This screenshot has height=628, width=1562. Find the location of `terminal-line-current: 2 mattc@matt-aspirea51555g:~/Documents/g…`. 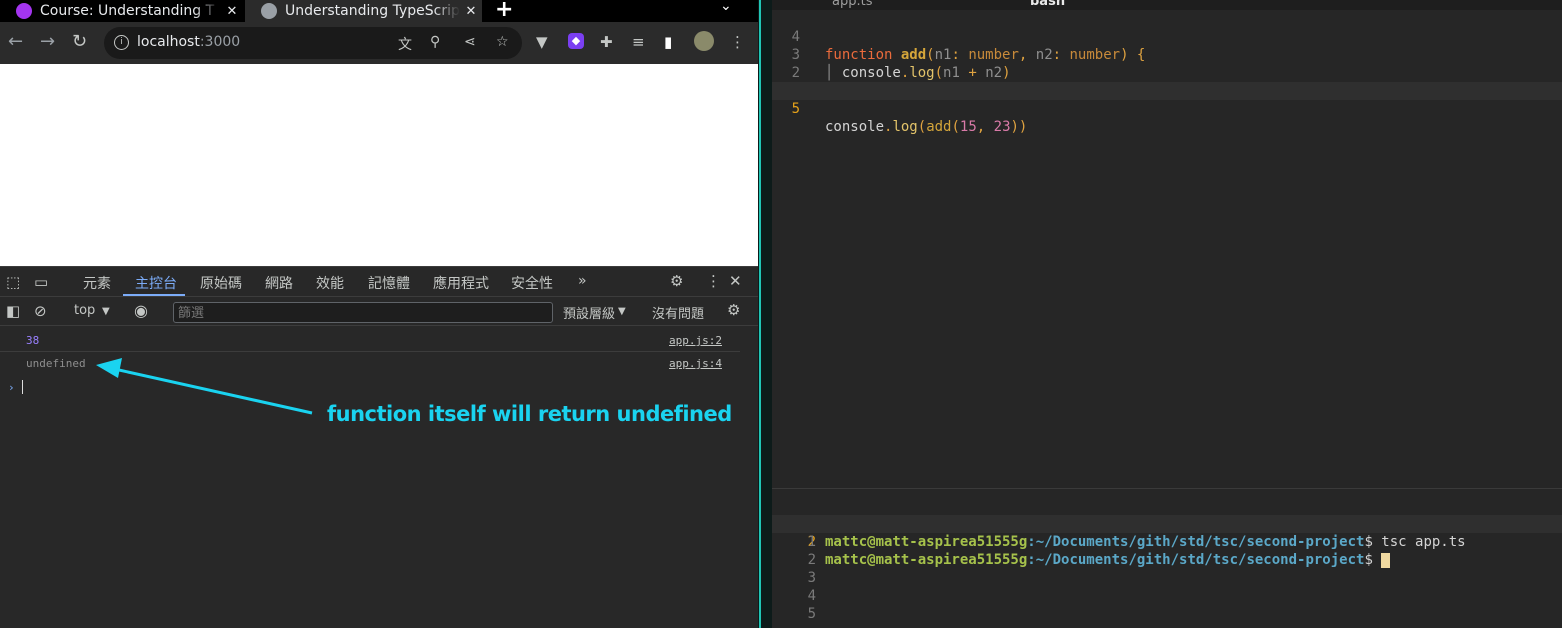

terminal-line-current: 2 mattc@matt-aspirea51555g:~/Documents/g… is located at coordinates (1167, 541).